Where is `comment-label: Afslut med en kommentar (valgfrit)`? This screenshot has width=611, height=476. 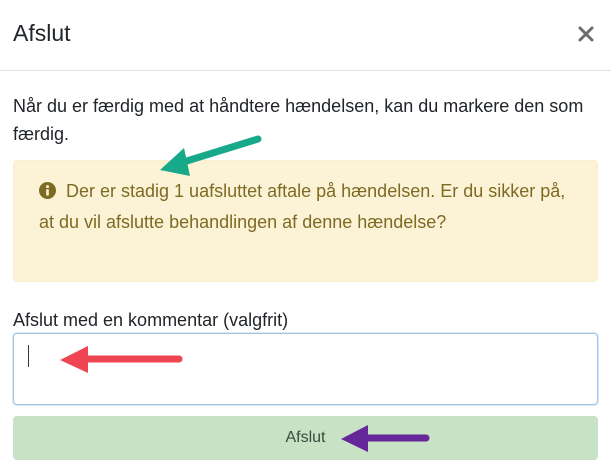
comment-label: Afslut med en kommentar (valgfrit) is located at coordinates (151, 320).